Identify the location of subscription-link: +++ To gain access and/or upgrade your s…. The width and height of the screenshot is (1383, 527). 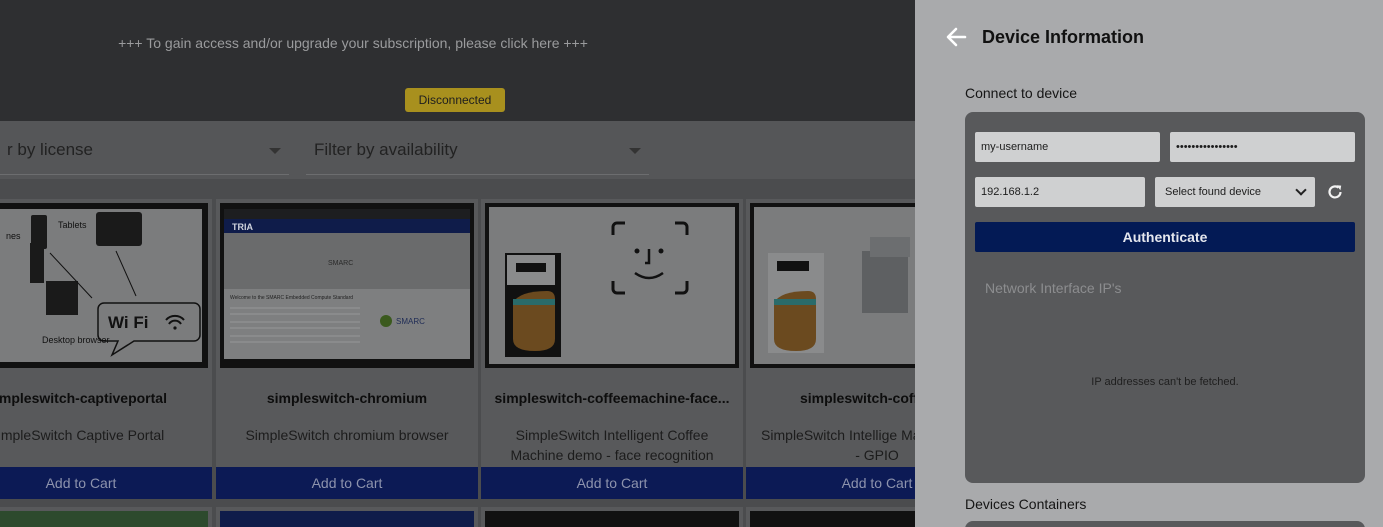
(353, 43).